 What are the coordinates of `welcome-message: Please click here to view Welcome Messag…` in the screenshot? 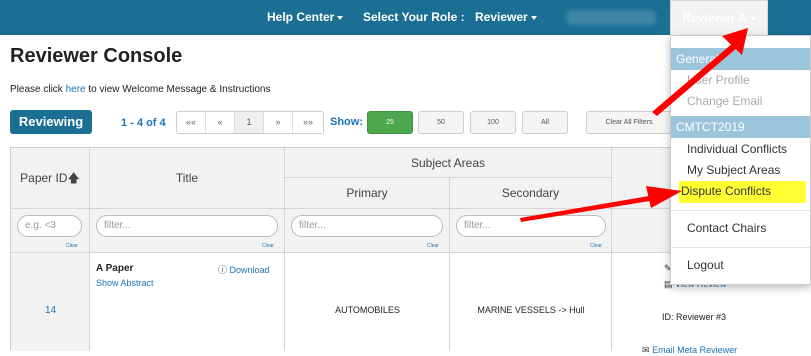 It's located at (140, 89).